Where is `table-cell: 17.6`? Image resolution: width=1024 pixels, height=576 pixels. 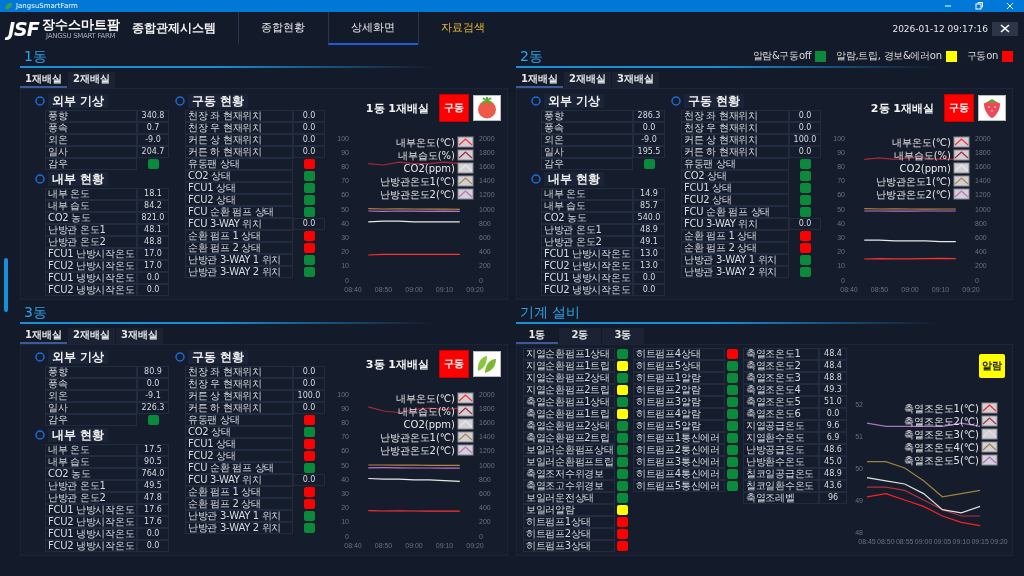
table-cell: 17.6 is located at coordinates (153, 522).